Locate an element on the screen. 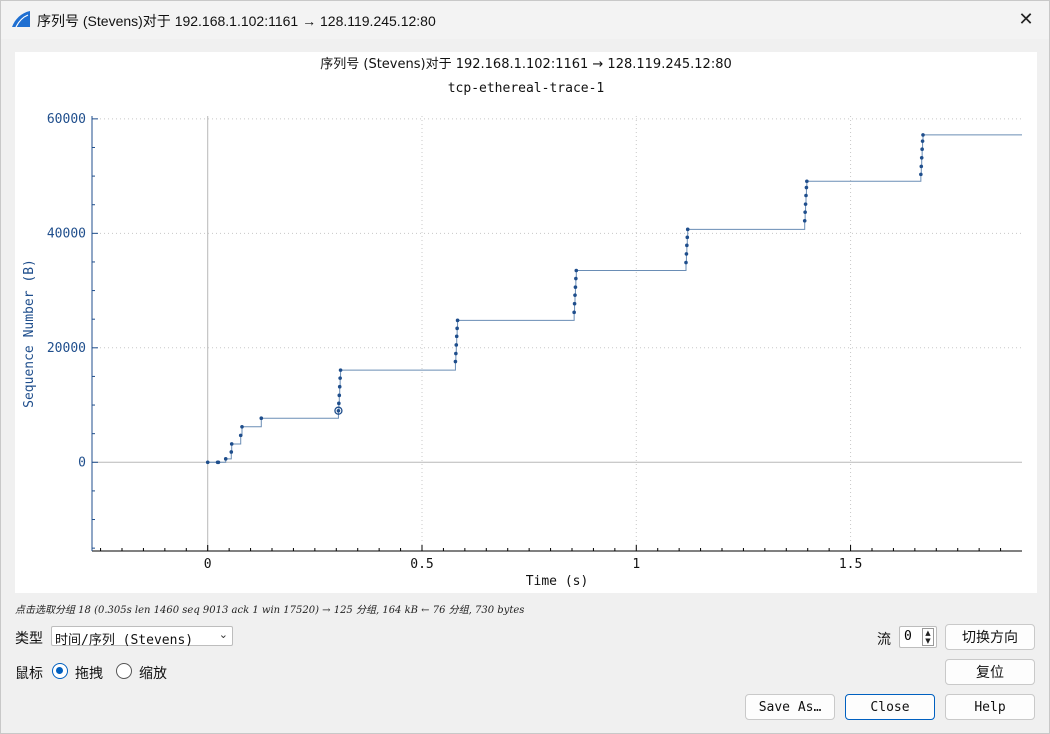  mouse-label: 鼠标 is located at coordinates (29, 674).